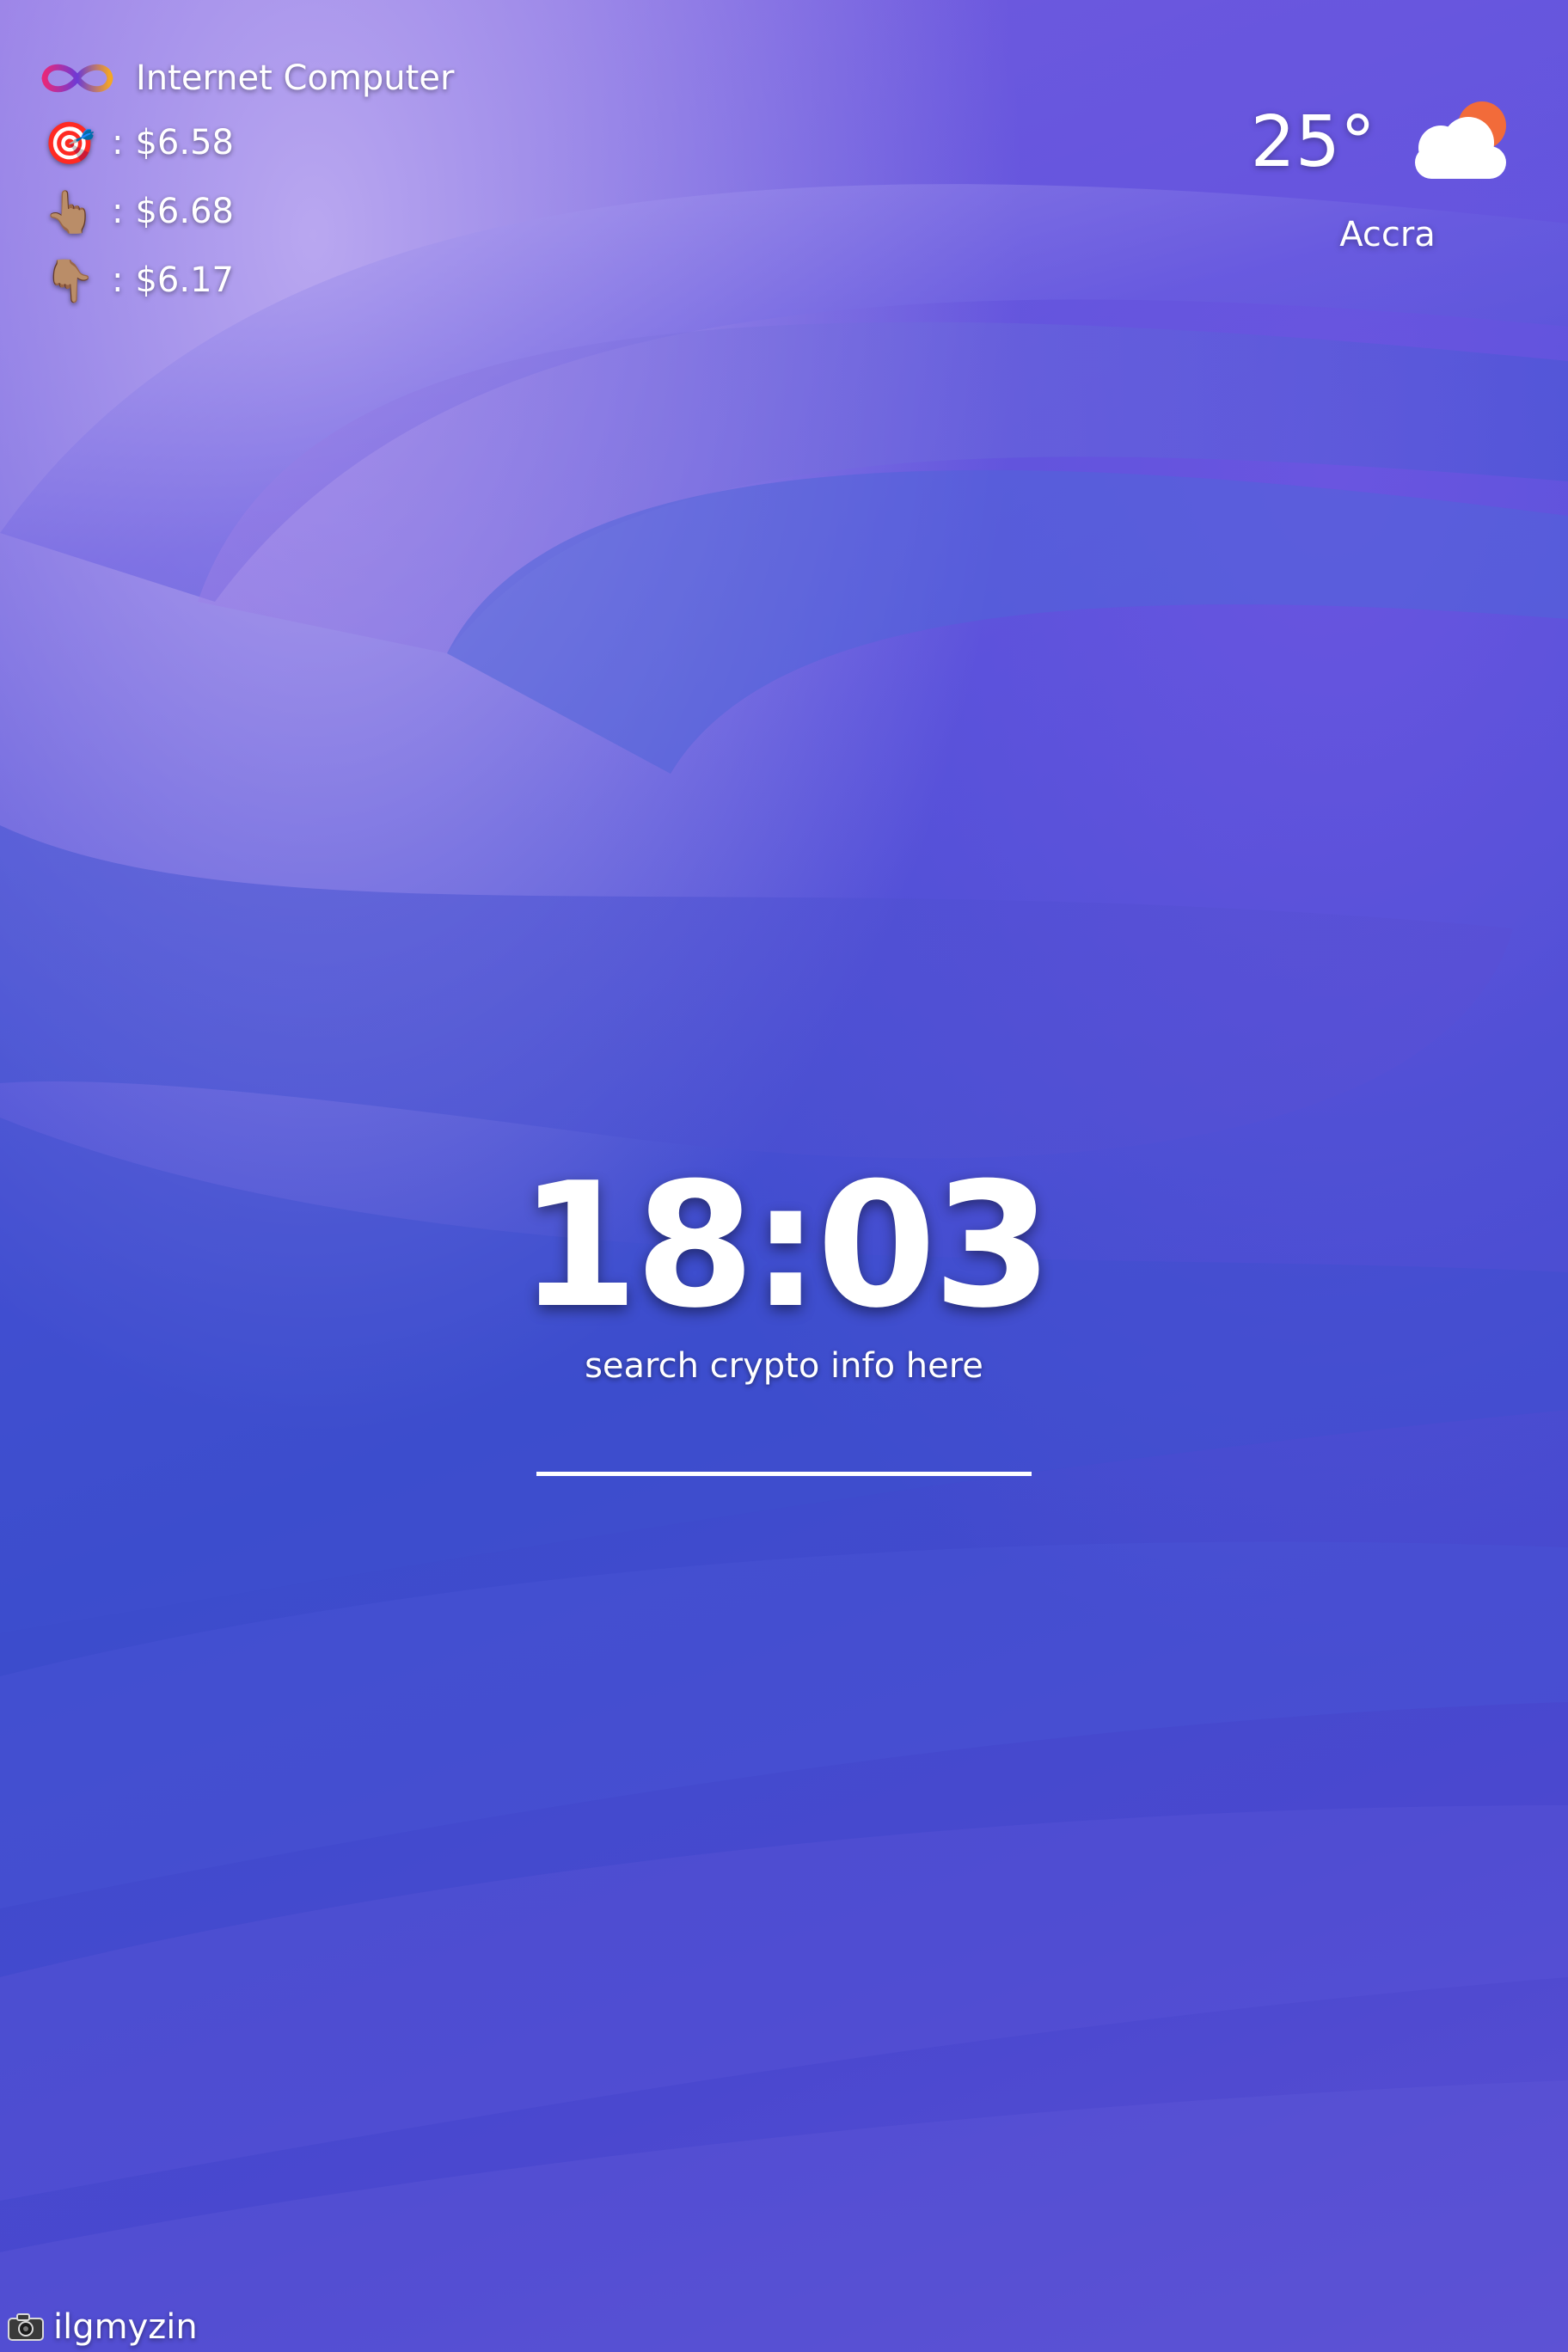 Image resolution: width=1568 pixels, height=2352 pixels. I want to click on weather-city: Accra, so click(1387, 234).